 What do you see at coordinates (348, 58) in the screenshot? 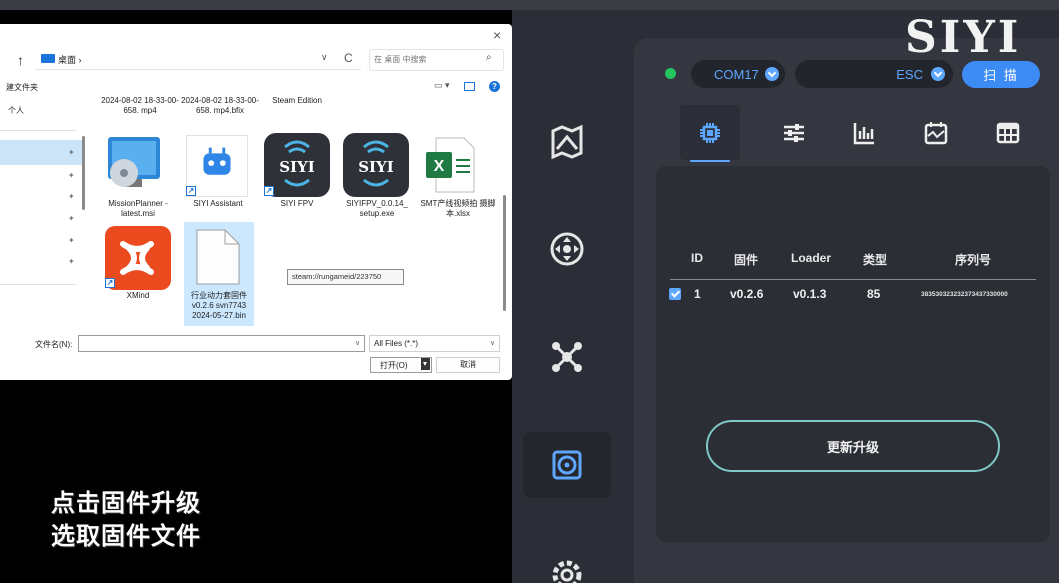
I see `refresh-icon: C` at bounding box center [348, 58].